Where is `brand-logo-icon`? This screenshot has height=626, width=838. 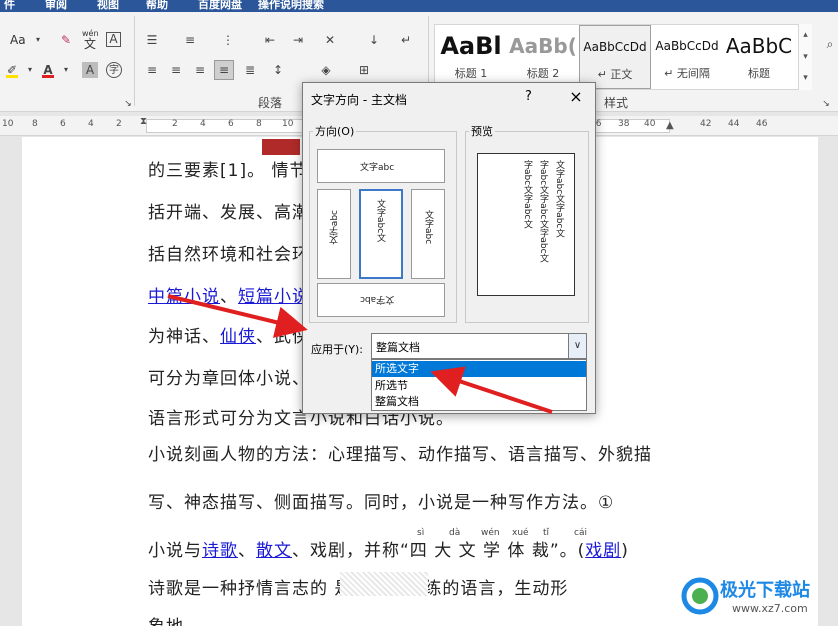 brand-logo-icon is located at coordinates (700, 596).